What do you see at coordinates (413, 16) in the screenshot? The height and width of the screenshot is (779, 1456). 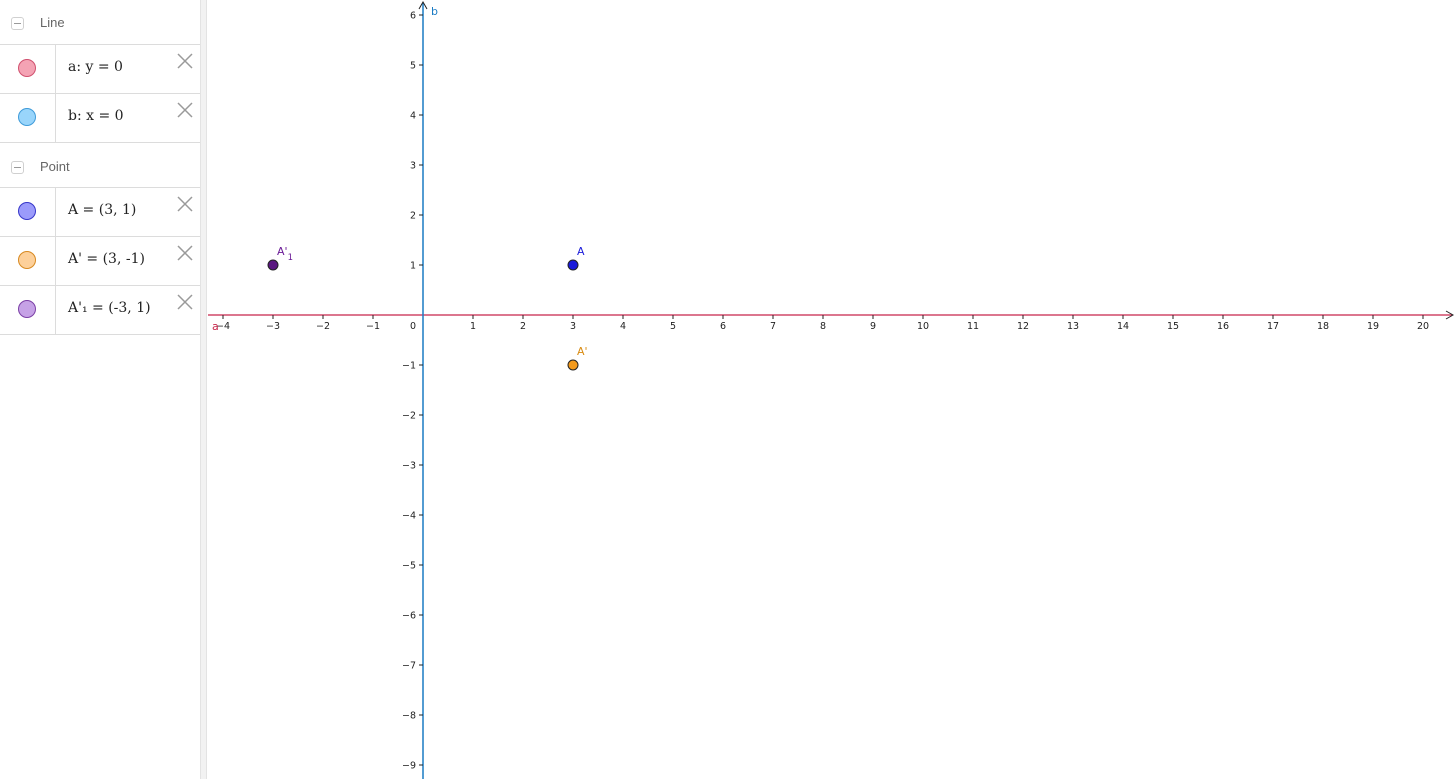 I see `y-tick-label: 6` at bounding box center [413, 16].